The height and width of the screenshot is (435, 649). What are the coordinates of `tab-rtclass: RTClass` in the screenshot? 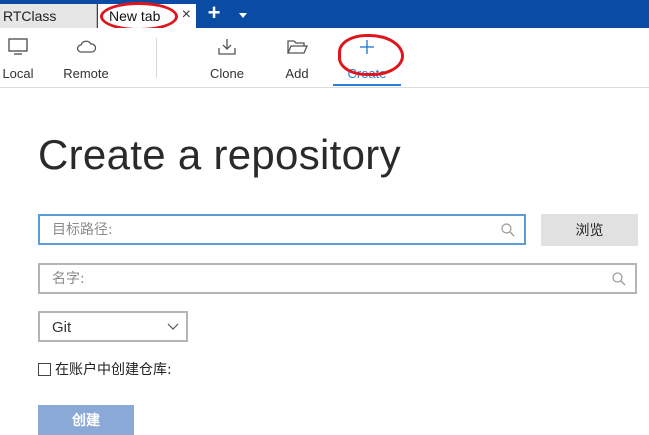 It's located at (48, 16).